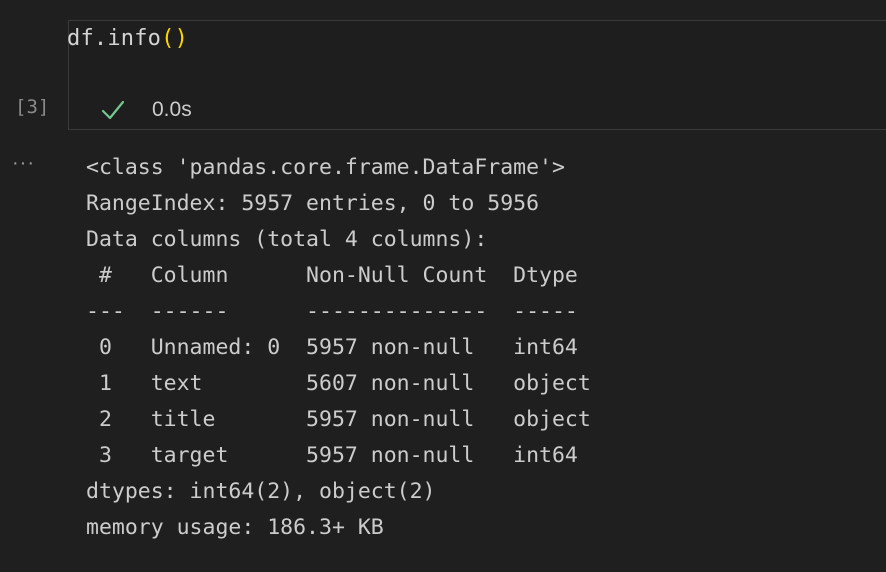 The width and height of the screenshot is (886, 572). Describe the element at coordinates (325, 167) in the screenshot. I see `output-line: <class 'pandas.core.frame.DataFrame'>` at that location.